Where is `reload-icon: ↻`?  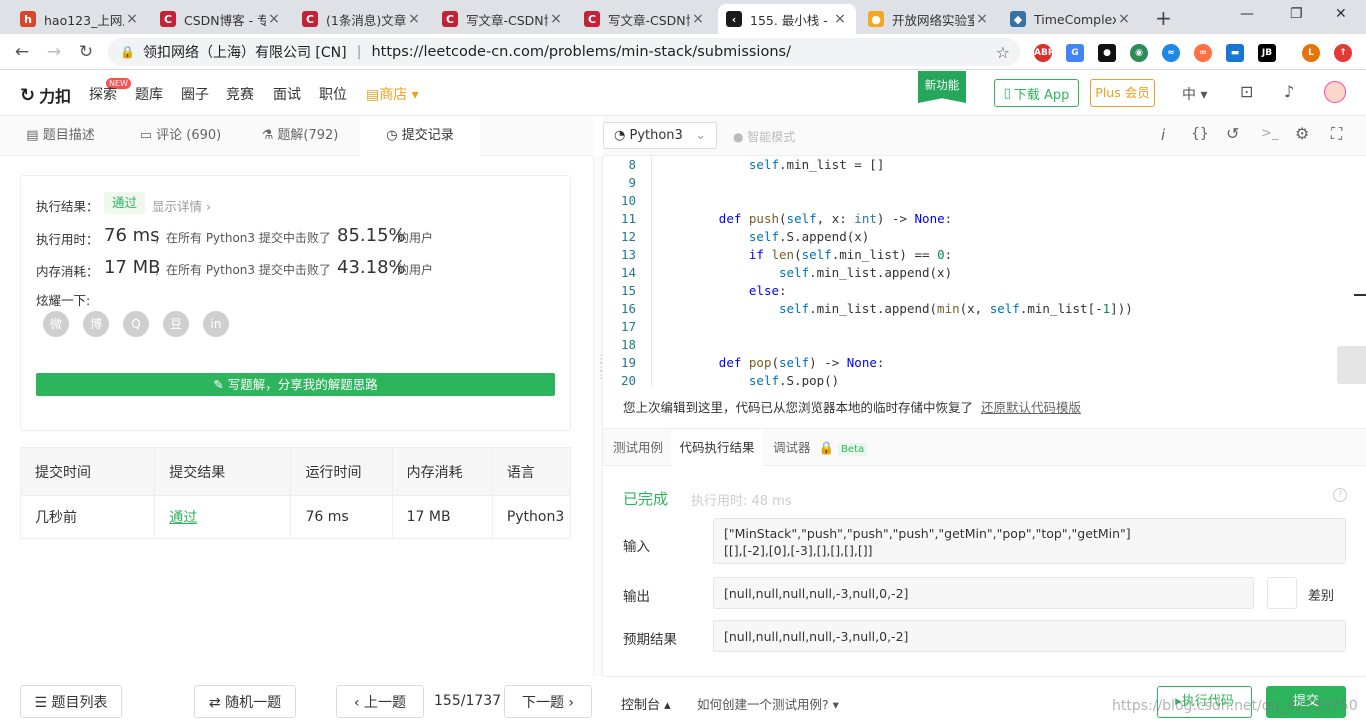 reload-icon: ↻ is located at coordinates (86, 52).